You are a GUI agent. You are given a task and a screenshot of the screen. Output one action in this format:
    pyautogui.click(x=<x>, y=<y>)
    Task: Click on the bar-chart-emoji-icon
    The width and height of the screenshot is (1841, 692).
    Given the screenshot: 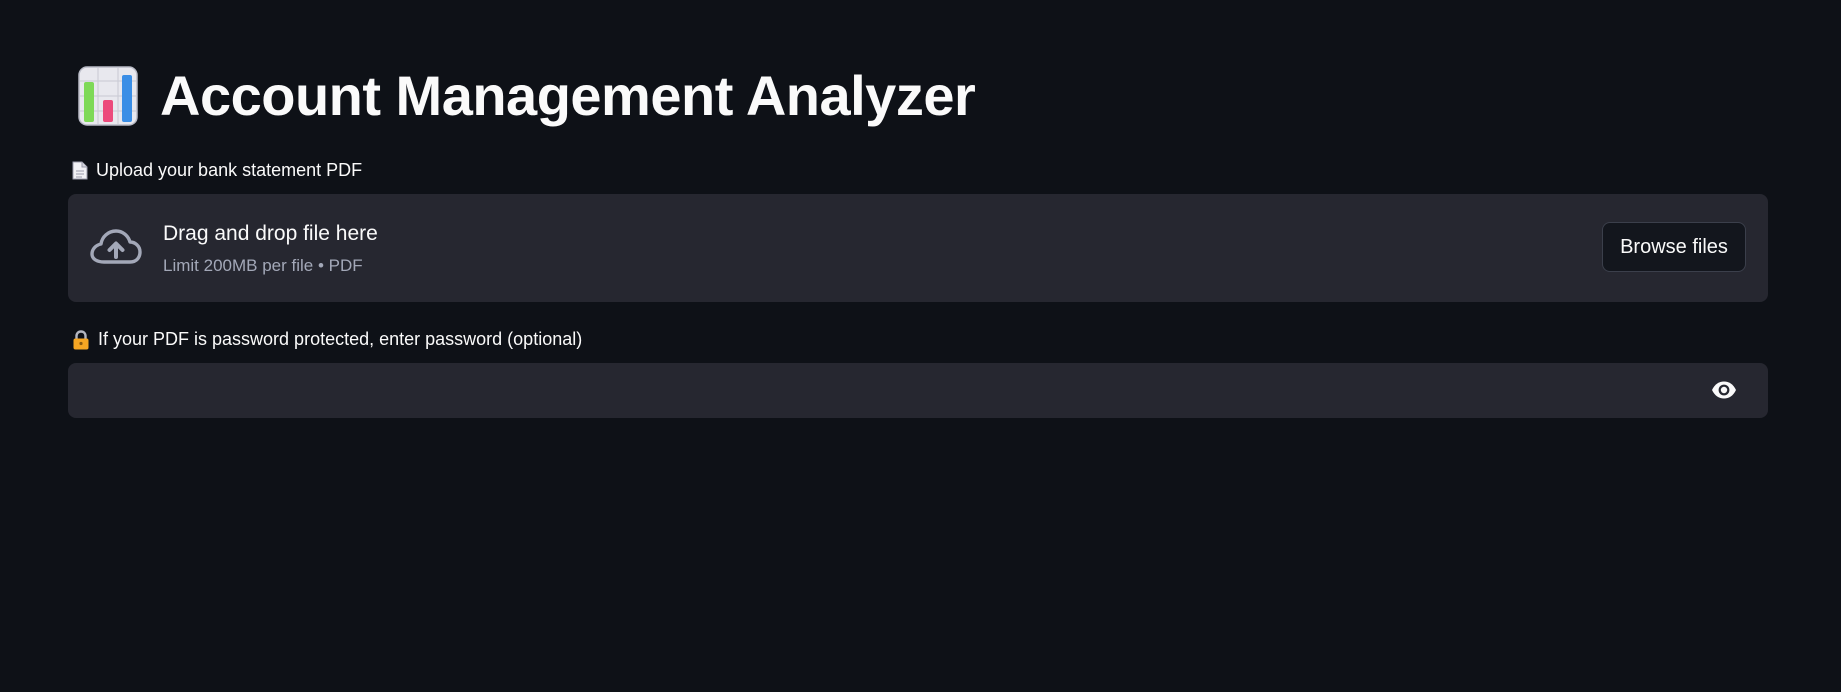 What is the action you would take?
    pyautogui.click(x=108, y=96)
    